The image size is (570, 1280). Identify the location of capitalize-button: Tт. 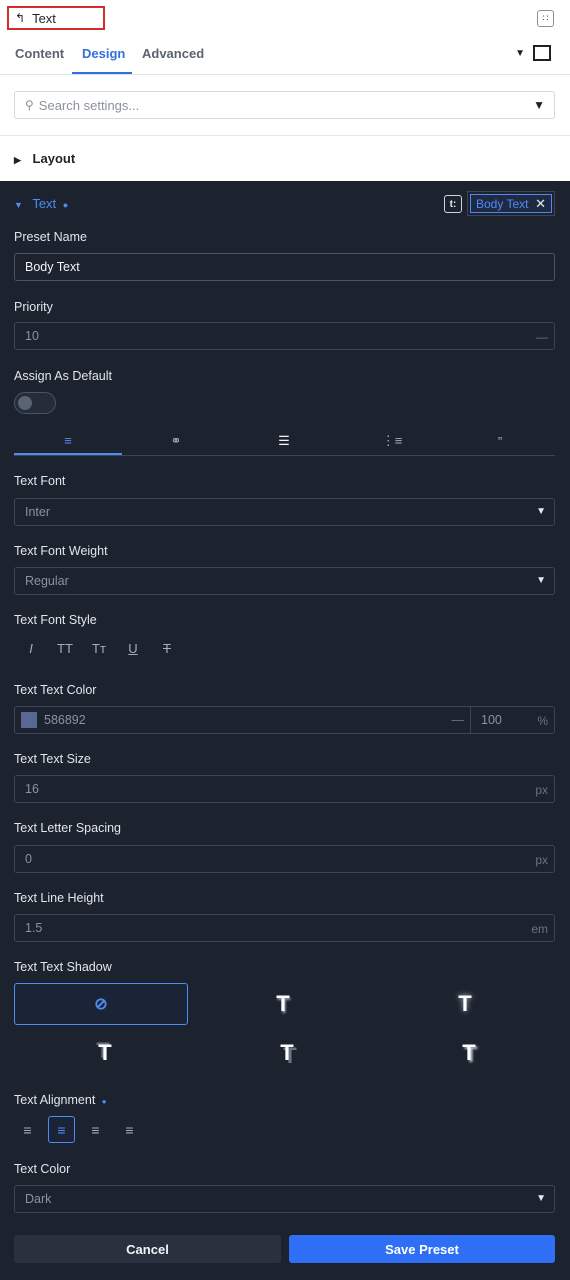
(99, 650).